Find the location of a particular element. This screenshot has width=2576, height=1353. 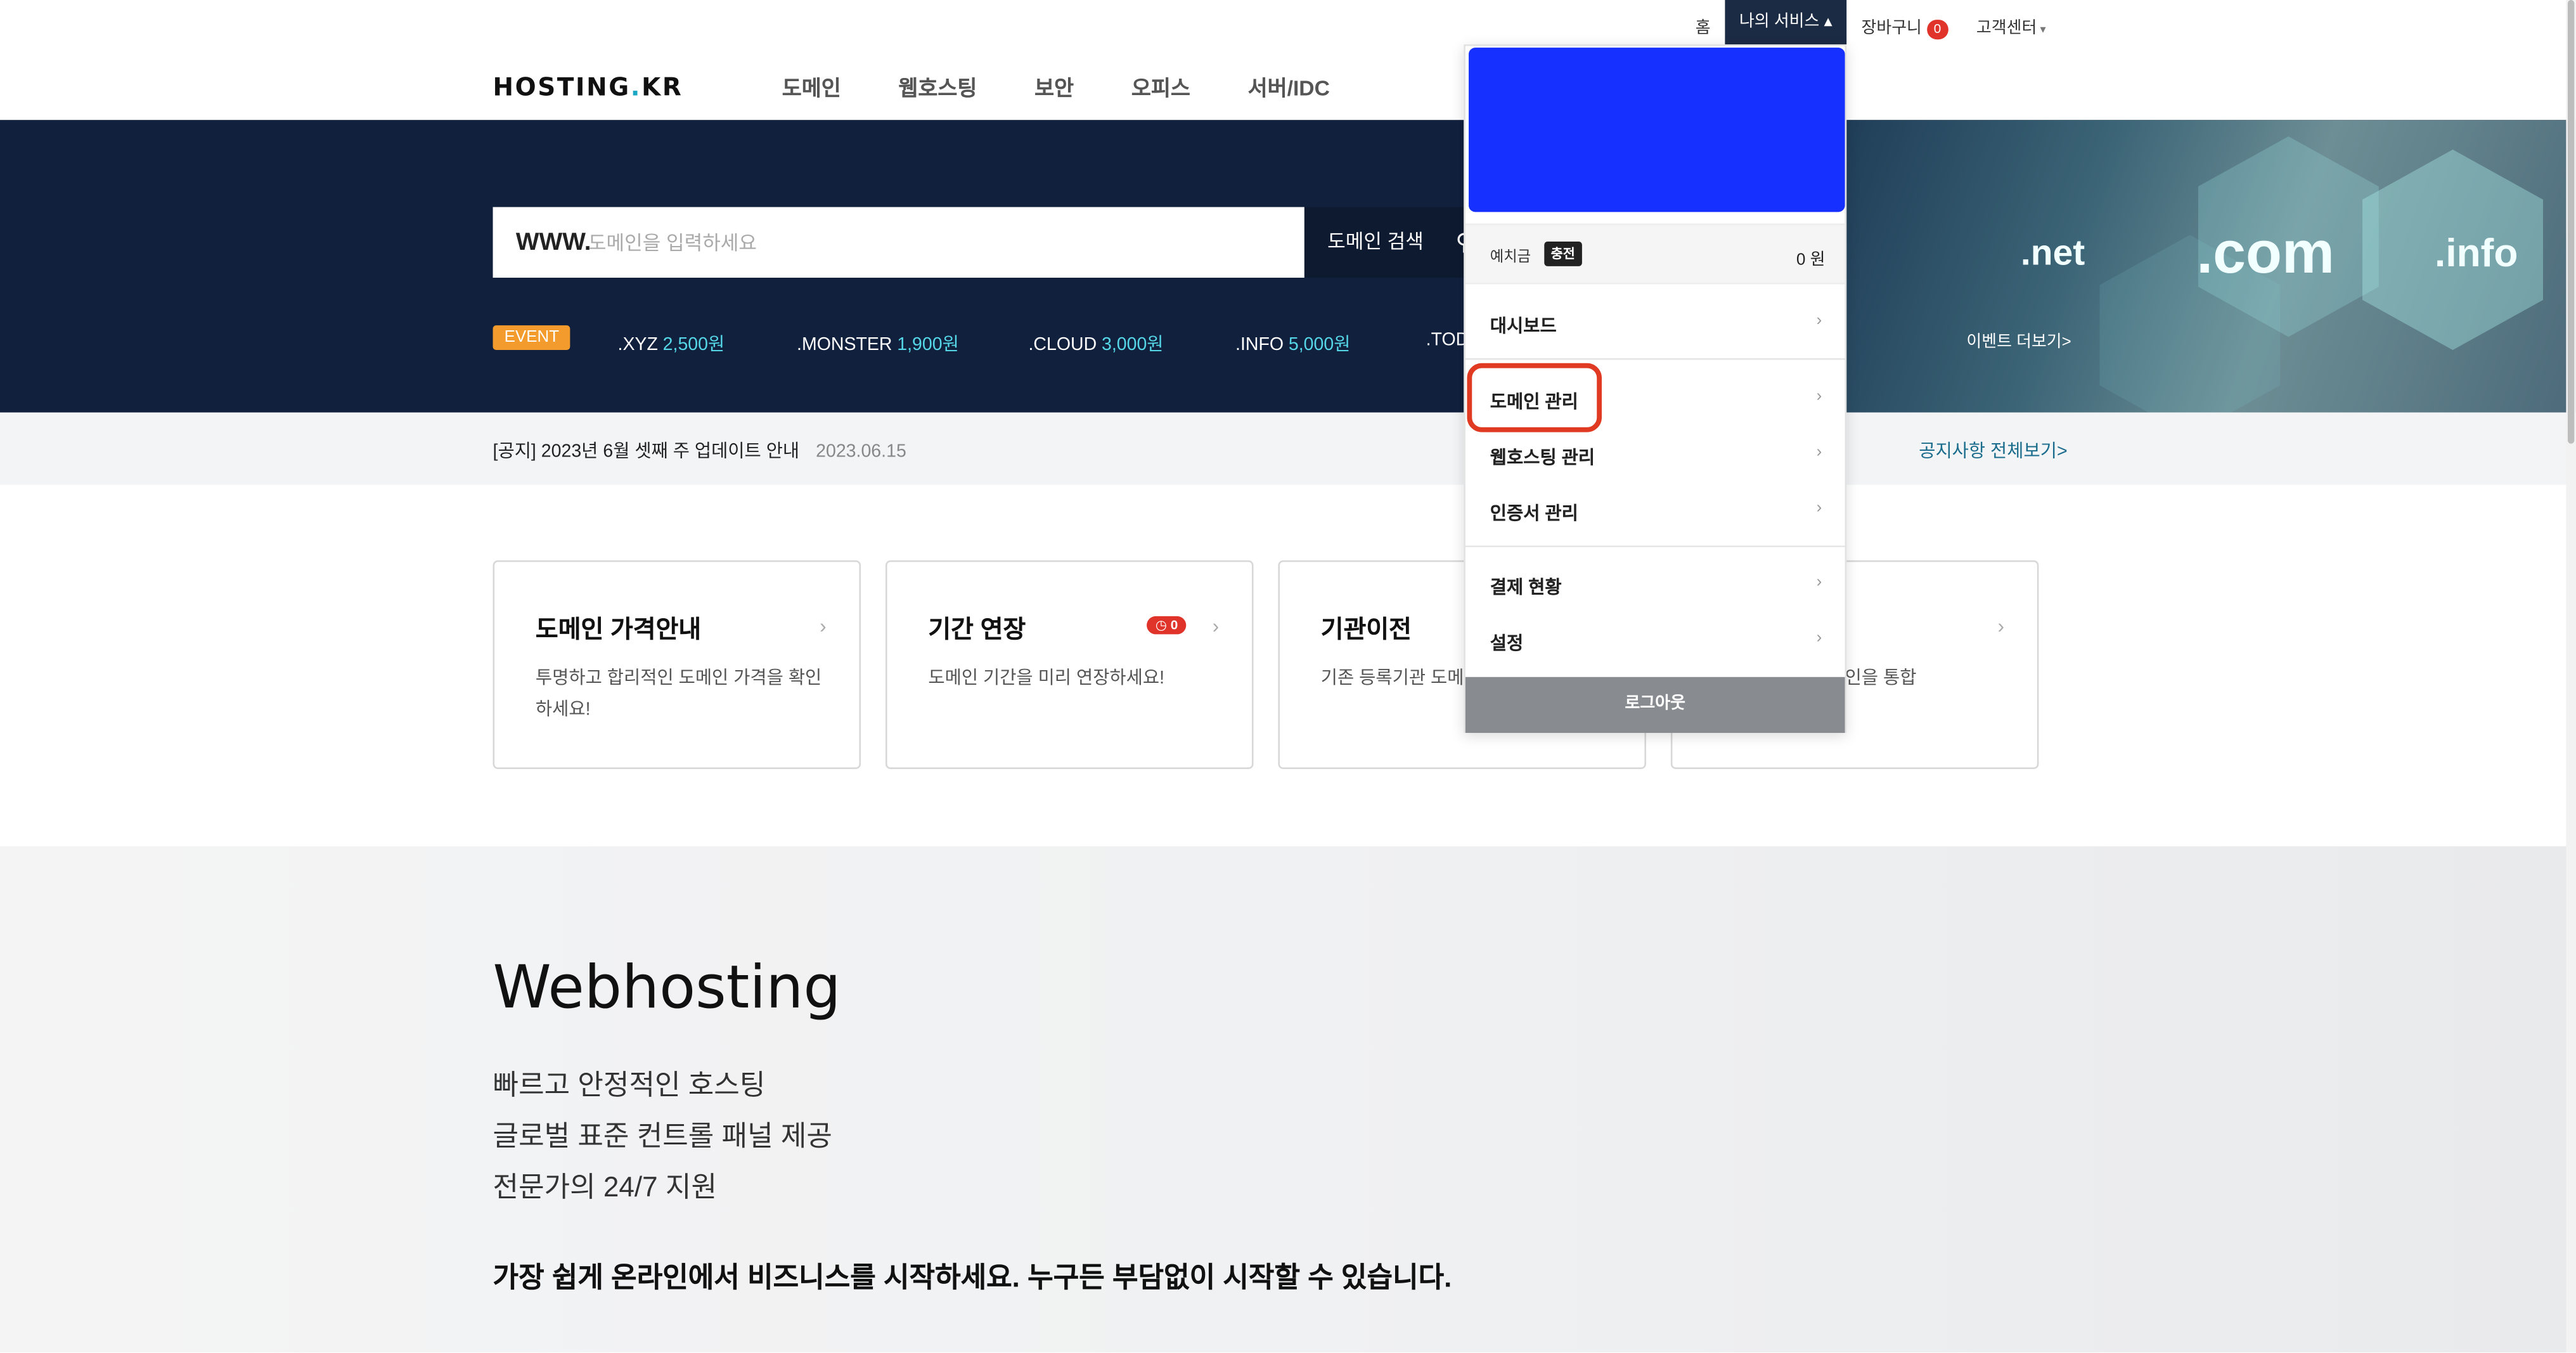

event-badge: EVENT is located at coordinates (532, 338).